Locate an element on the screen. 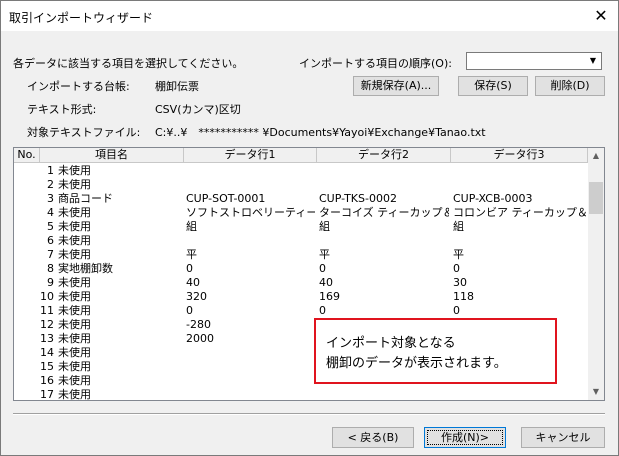  chevron-down-icon: ▼ is located at coordinates (593, 61).